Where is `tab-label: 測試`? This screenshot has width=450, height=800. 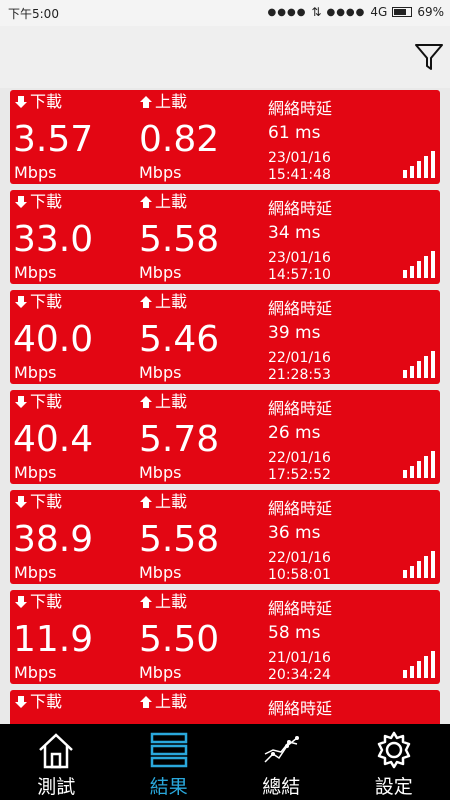
tab-label: 測試 is located at coordinates (56, 787).